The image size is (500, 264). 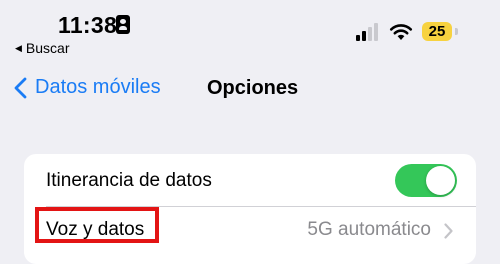 I want to click on back-to-app-label: Buscar, so click(x=47, y=48).